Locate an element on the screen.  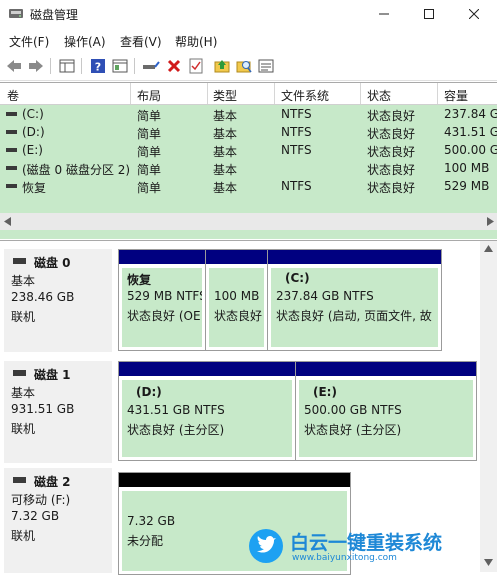
disk-info-panel: 磁盘 0 基本 238.46 GB 联机 is located at coordinates (58, 300).